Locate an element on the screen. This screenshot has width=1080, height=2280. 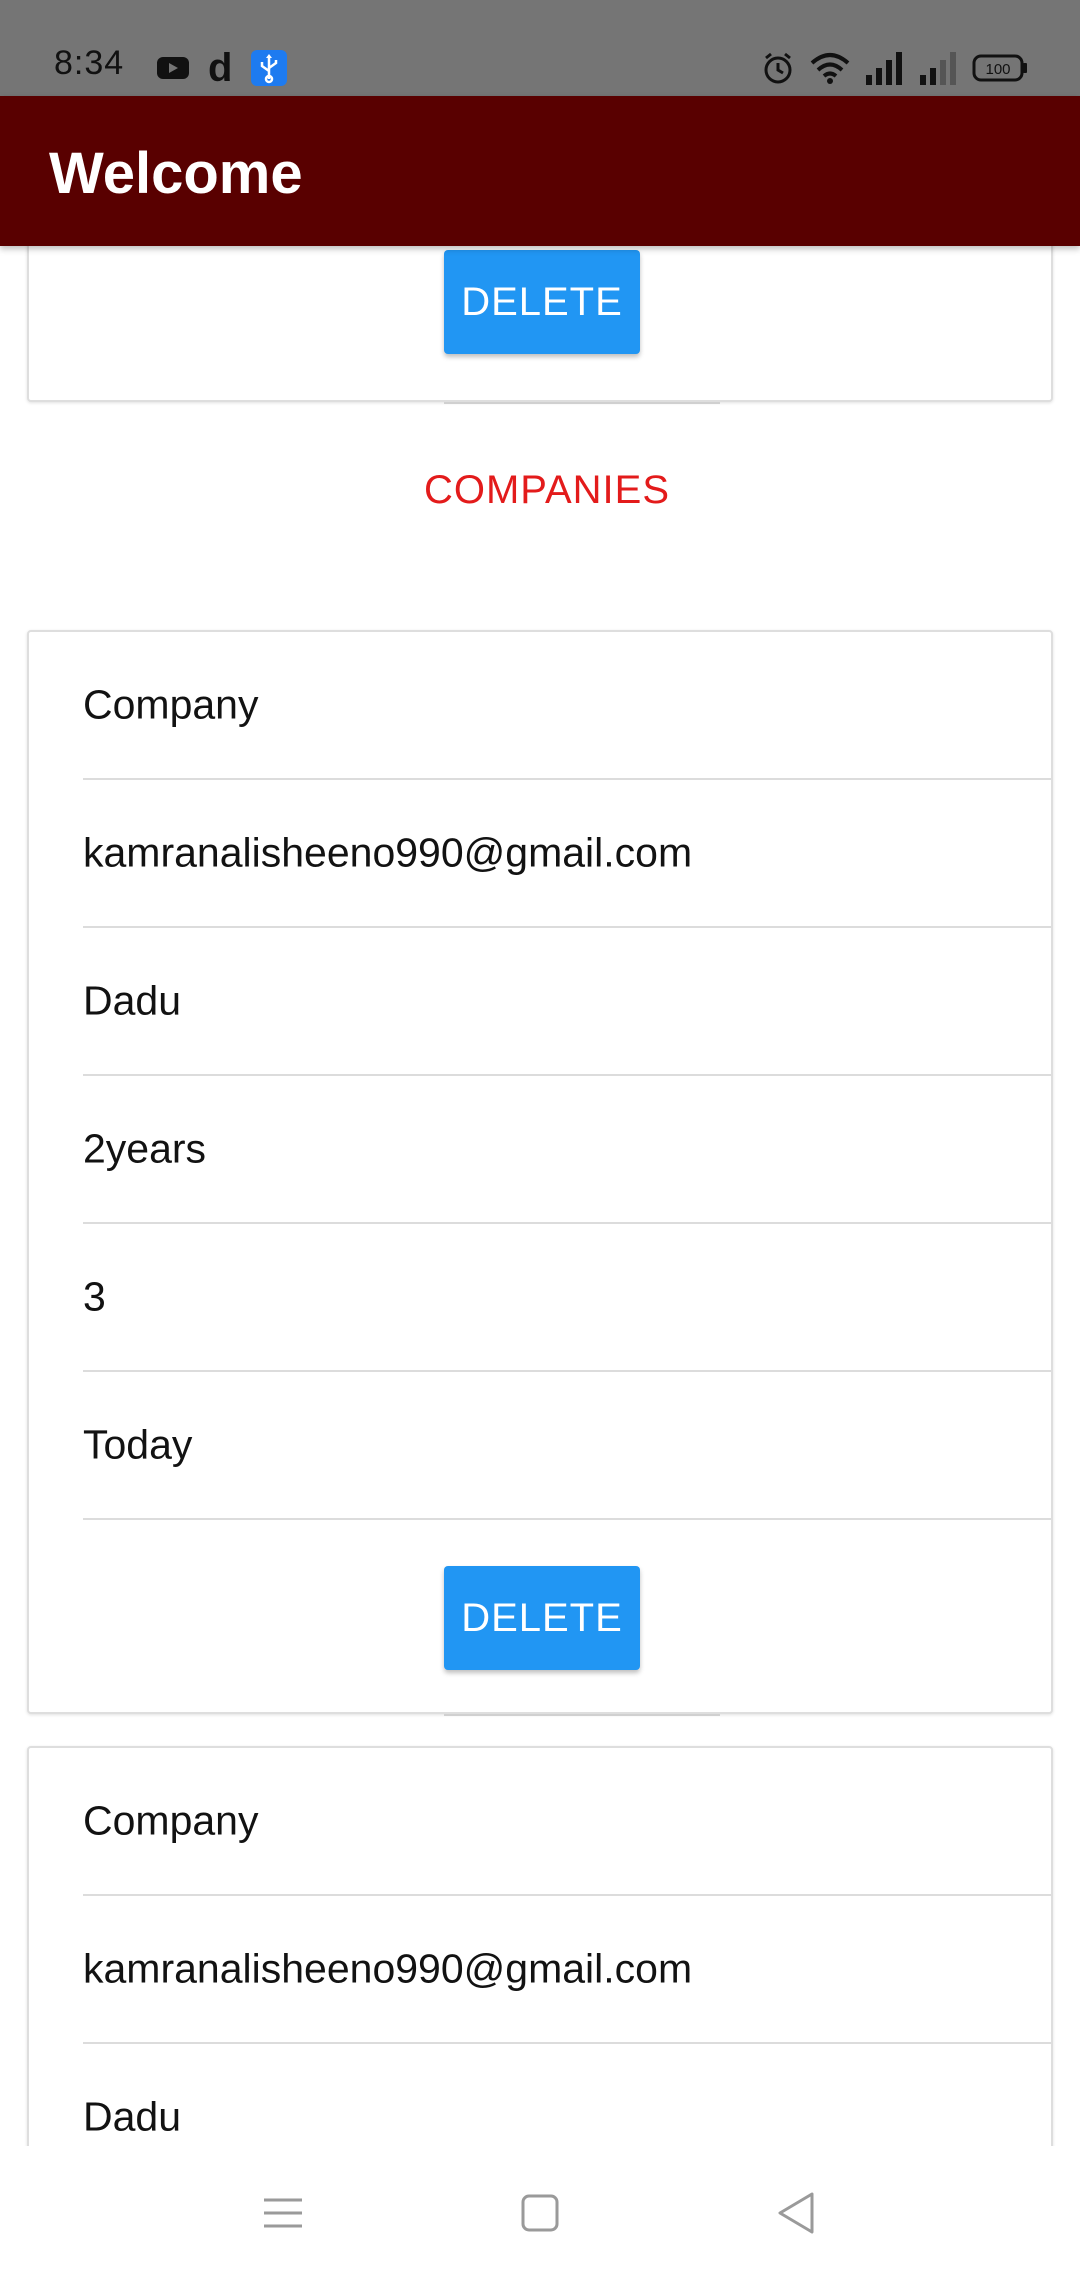
app-bar: Welcome is located at coordinates (540, 171).